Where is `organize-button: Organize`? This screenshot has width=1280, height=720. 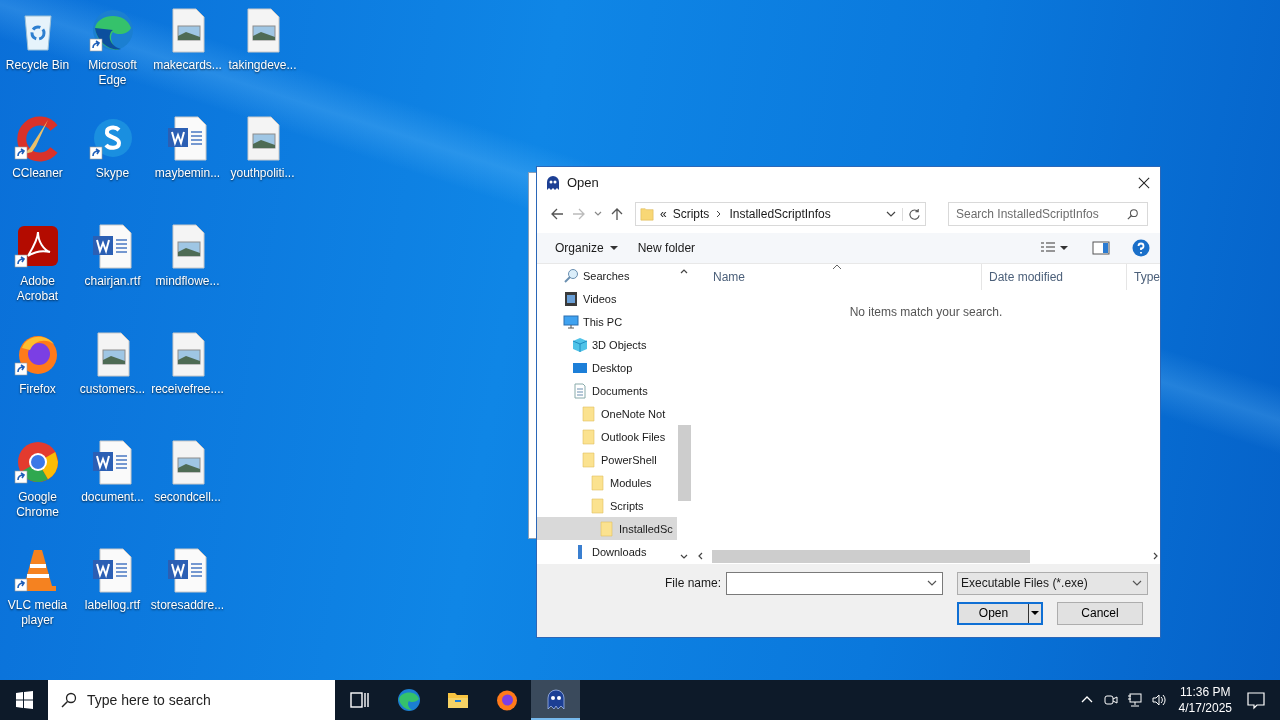
organize-button: Organize is located at coordinates (586, 248).